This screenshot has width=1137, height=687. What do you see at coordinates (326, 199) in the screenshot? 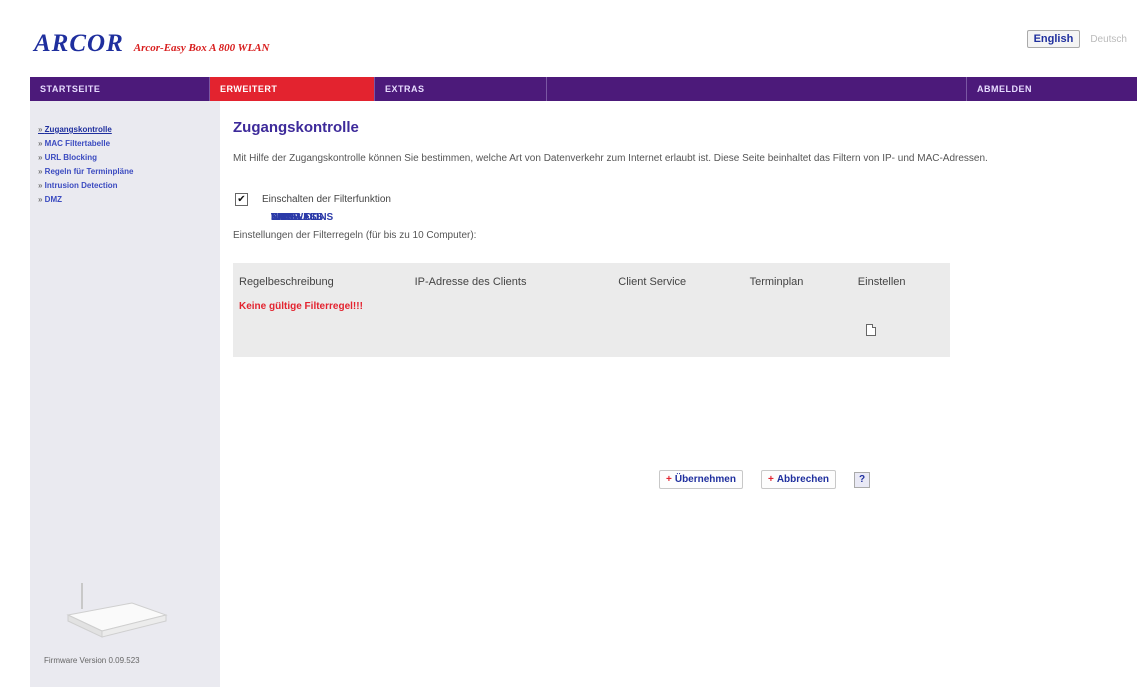
I see `enable-filter-label: Einschalten der Filterfunktion` at bounding box center [326, 199].